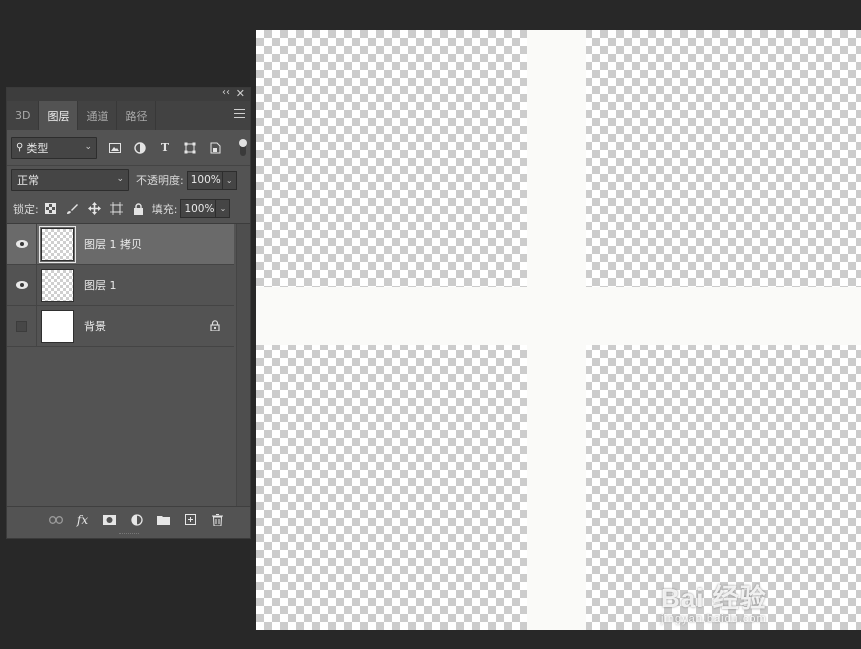 The height and width of the screenshot is (649, 861). What do you see at coordinates (94, 208) in the screenshot?
I see `lock-position-icon` at bounding box center [94, 208].